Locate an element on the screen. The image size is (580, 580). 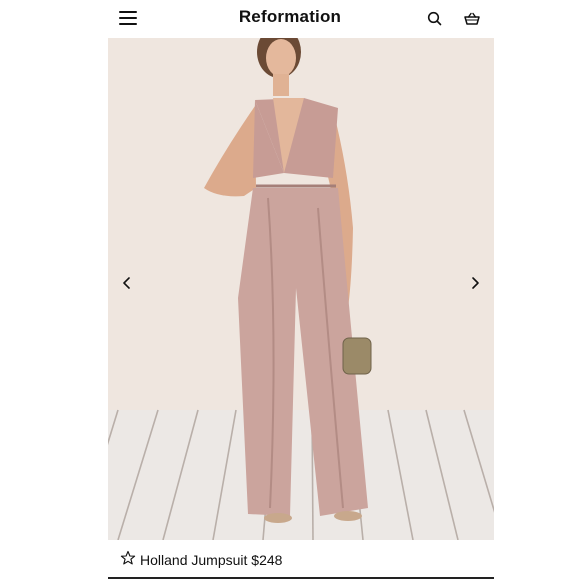
product-price: $248 is located at coordinates (267, 560).